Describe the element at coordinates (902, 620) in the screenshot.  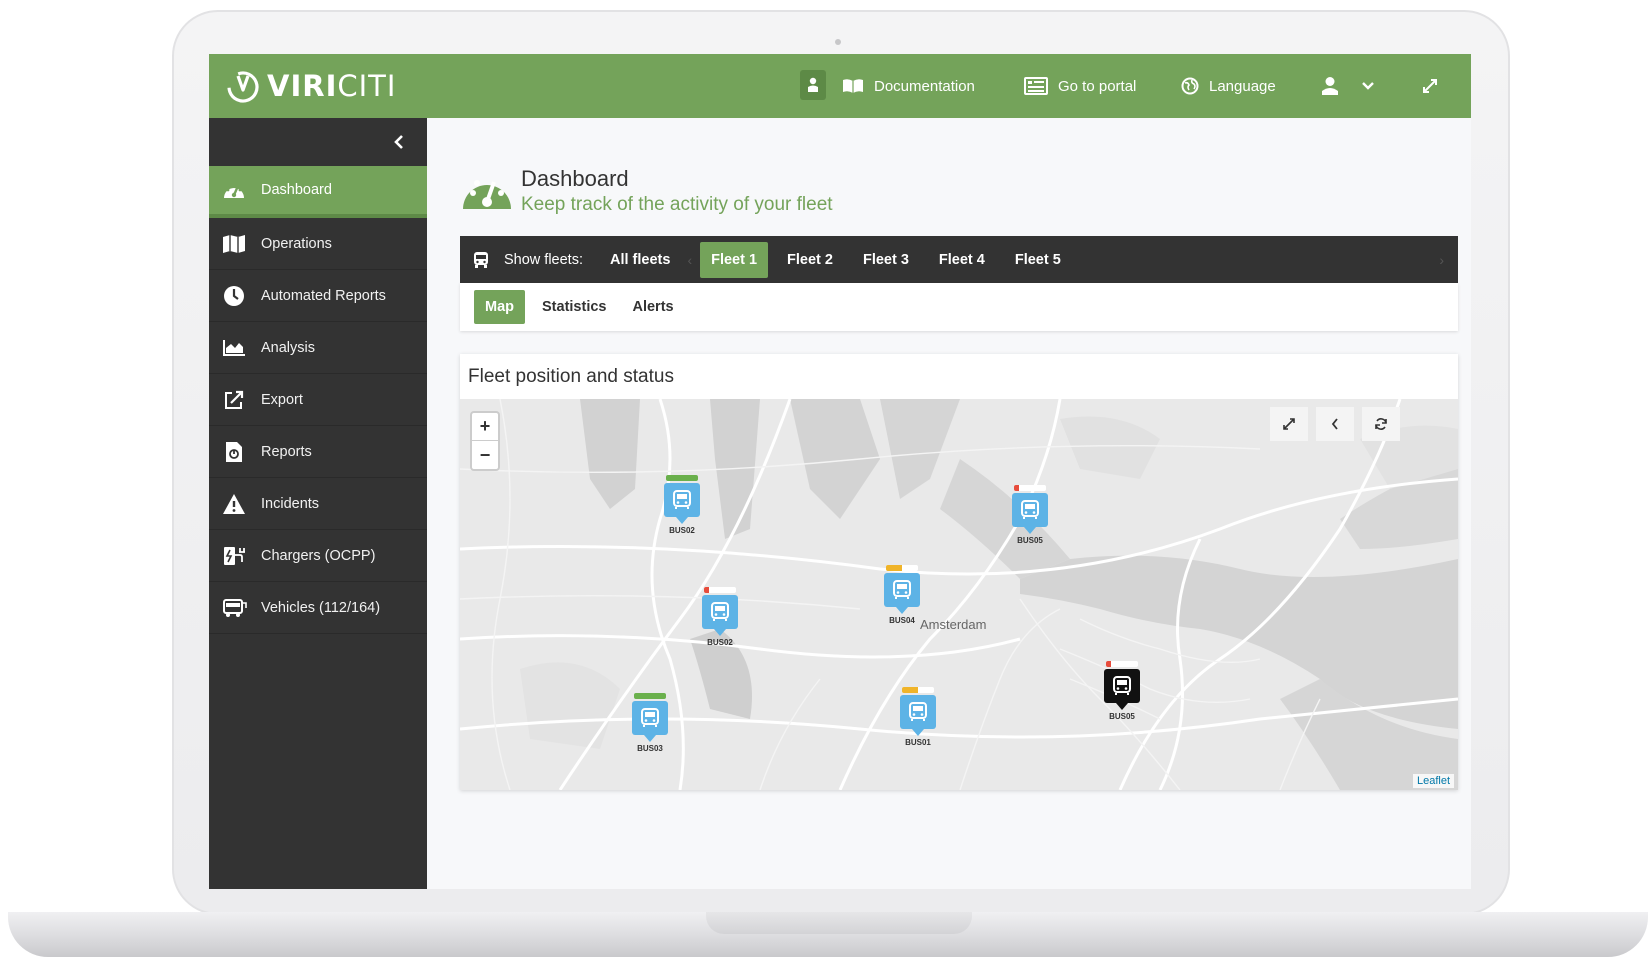
I see `bus-id-label: BUS04` at that location.